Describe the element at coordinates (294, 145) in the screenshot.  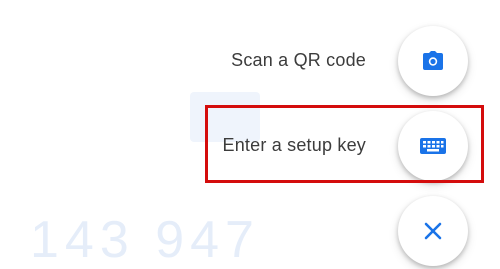
I see `enter-setup-key-label: Enter a setup key` at that location.